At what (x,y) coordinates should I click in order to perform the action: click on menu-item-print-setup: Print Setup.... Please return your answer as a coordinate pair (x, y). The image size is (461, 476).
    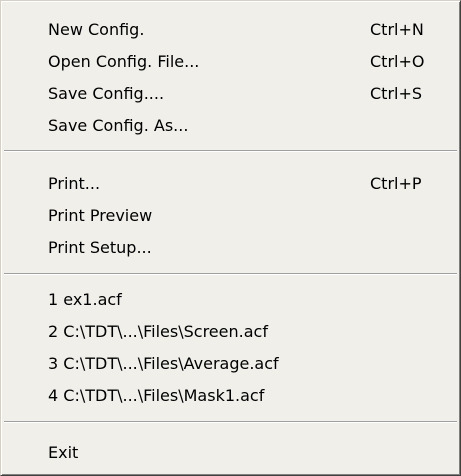
    Looking at the image, I should click on (230, 248).